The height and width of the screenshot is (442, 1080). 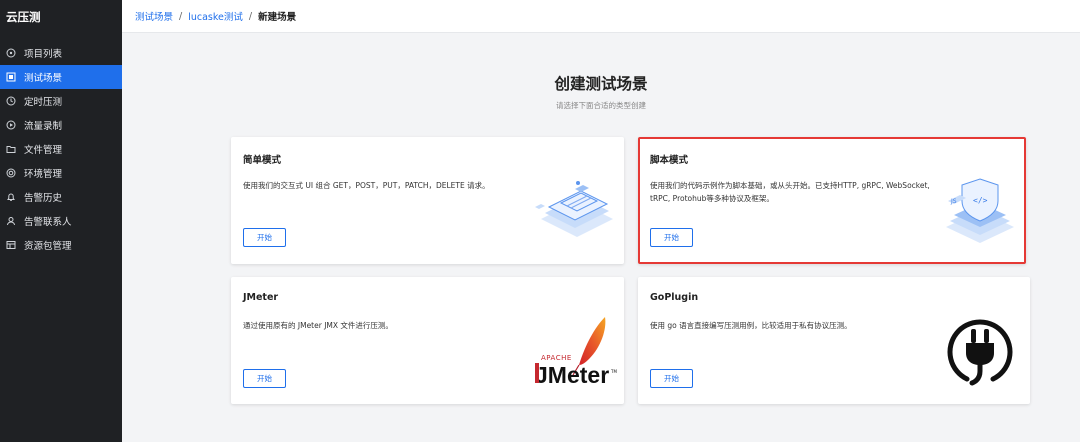 What do you see at coordinates (11, 101) in the screenshot?
I see `clock-icon` at bounding box center [11, 101].